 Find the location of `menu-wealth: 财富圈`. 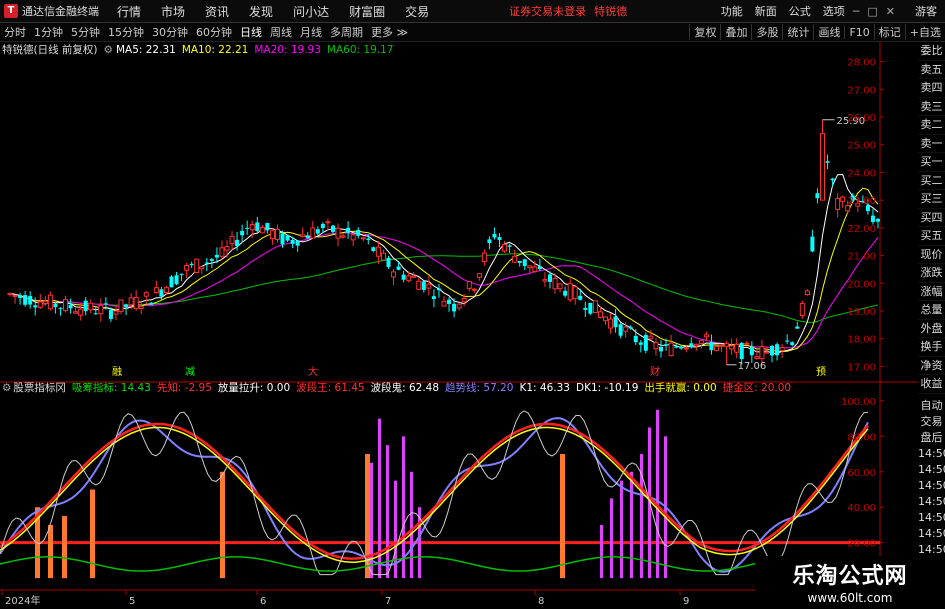

menu-wealth: 财富圈 is located at coordinates (367, 11).